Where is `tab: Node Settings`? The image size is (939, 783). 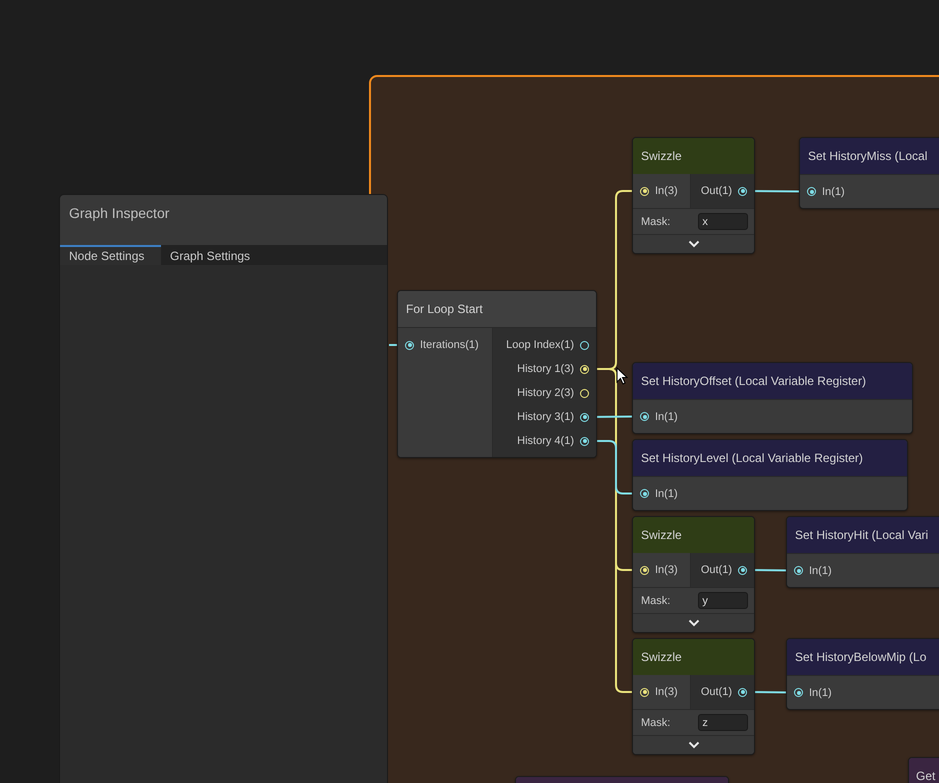
tab: Node Settings is located at coordinates (110, 255).